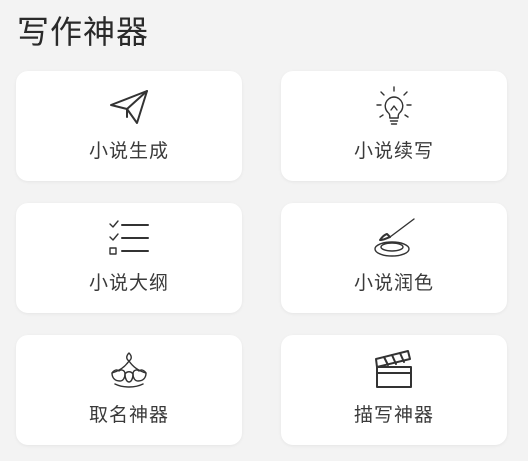 The width and height of the screenshot is (528, 461). What do you see at coordinates (394, 106) in the screenshot?
I see `light-bulb-icon` at bounding box center [394, 106].